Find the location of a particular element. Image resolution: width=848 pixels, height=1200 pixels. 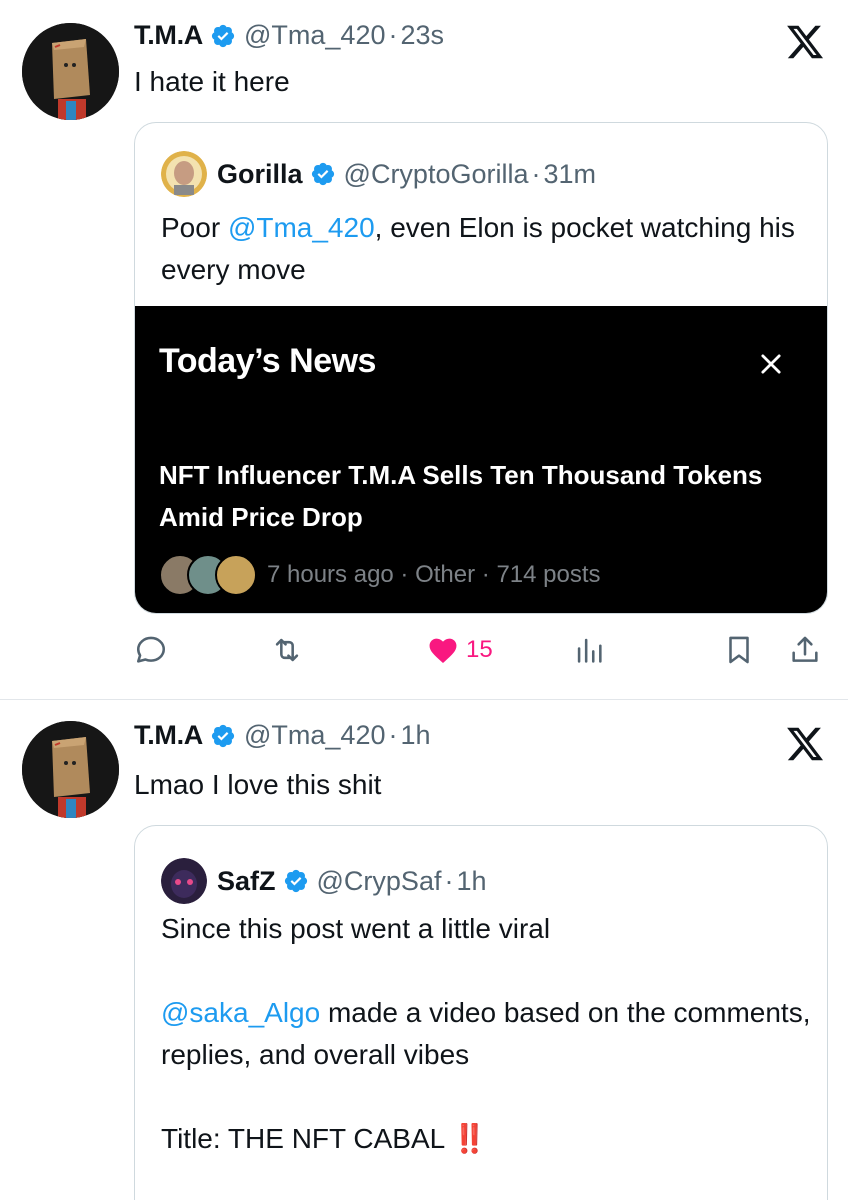

quote-author-handle: @CryptoGorilla is located at coordinates (436, 174).